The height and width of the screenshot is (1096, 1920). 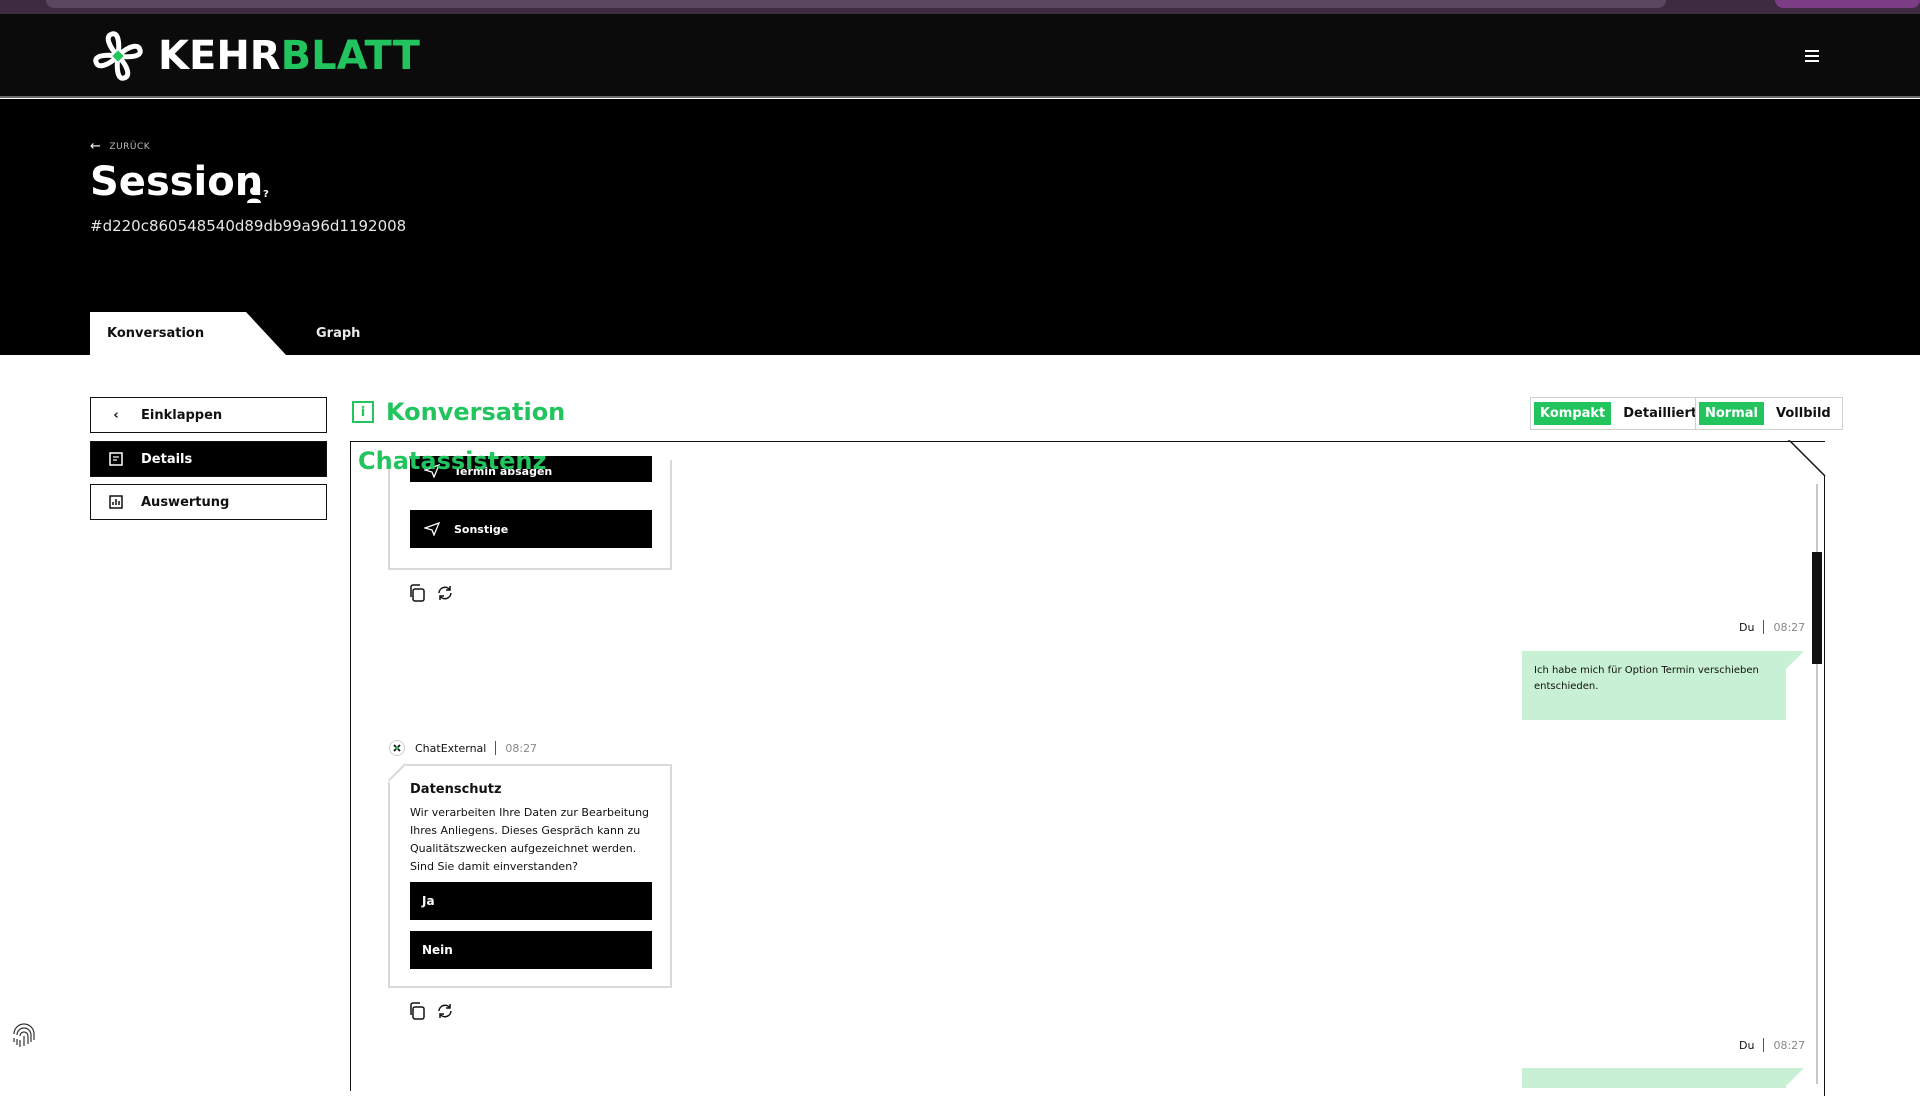 I want to click on view-mode-toggle: Kompakt Detailliert, so click(x=1620, y=413).